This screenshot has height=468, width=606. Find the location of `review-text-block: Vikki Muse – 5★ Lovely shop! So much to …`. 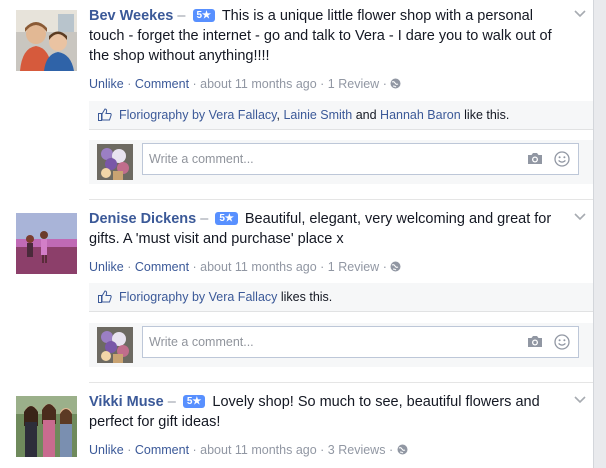

review-text-block: Vikki Muse – 5★ Lovely shop! So much to … is located at coordinates (325, 412).